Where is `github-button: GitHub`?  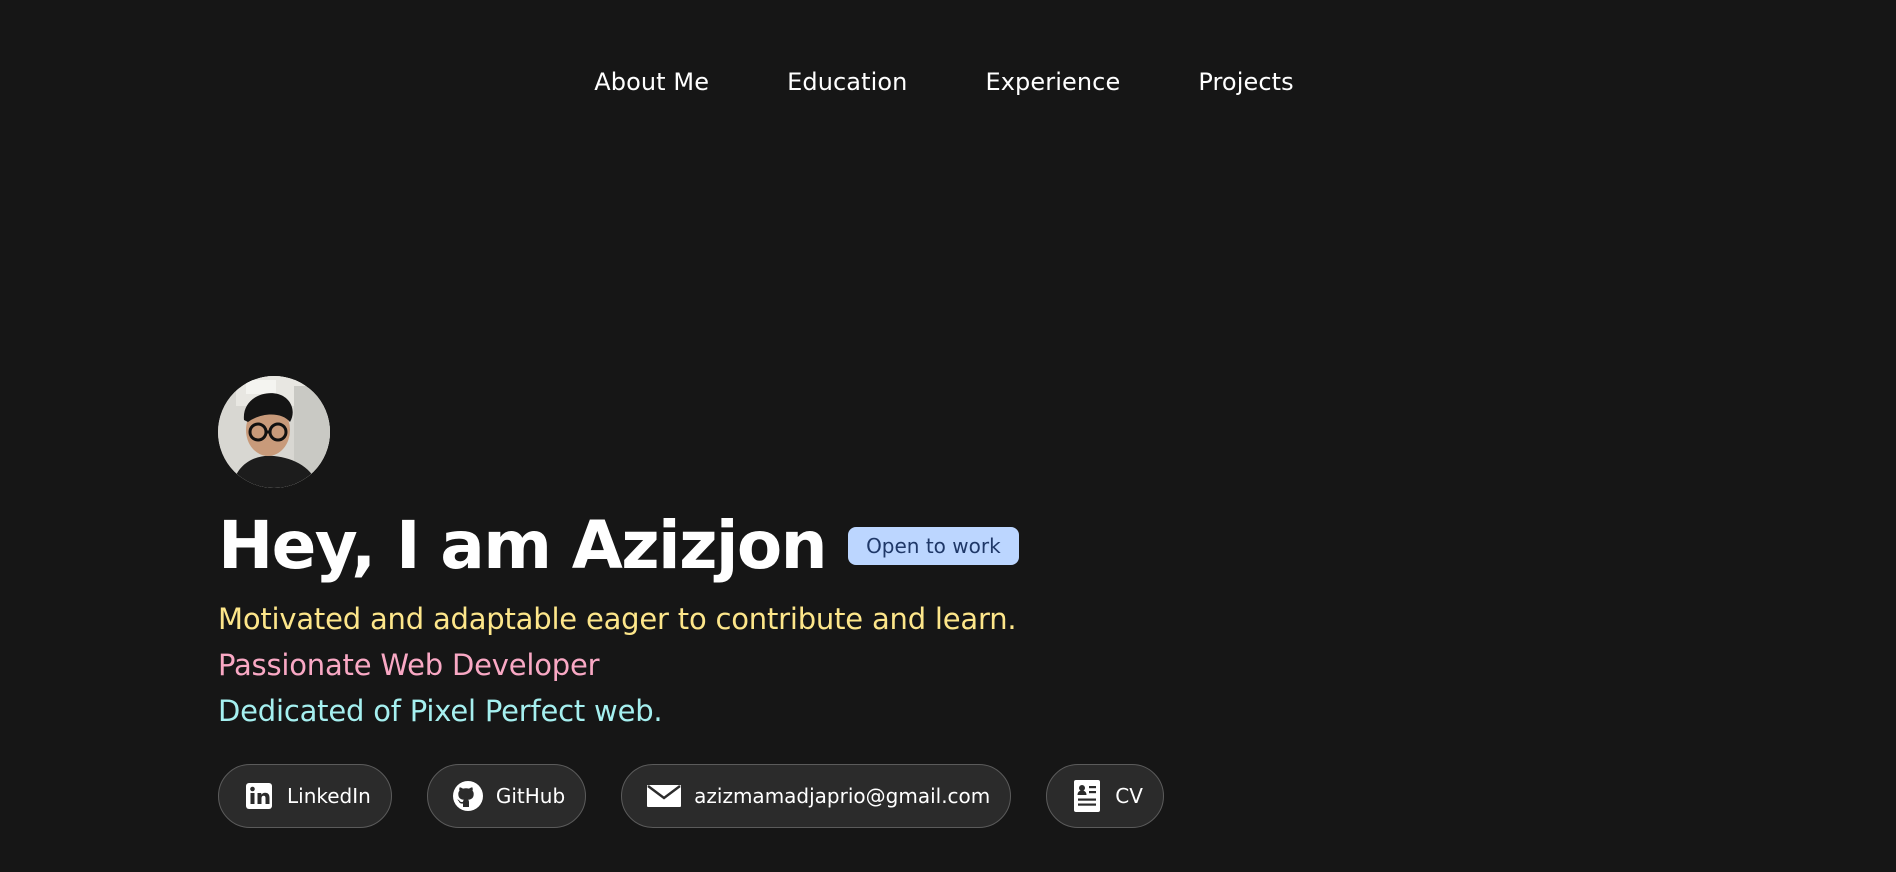
github-button: GitHub is located at coordinates (506, 796).